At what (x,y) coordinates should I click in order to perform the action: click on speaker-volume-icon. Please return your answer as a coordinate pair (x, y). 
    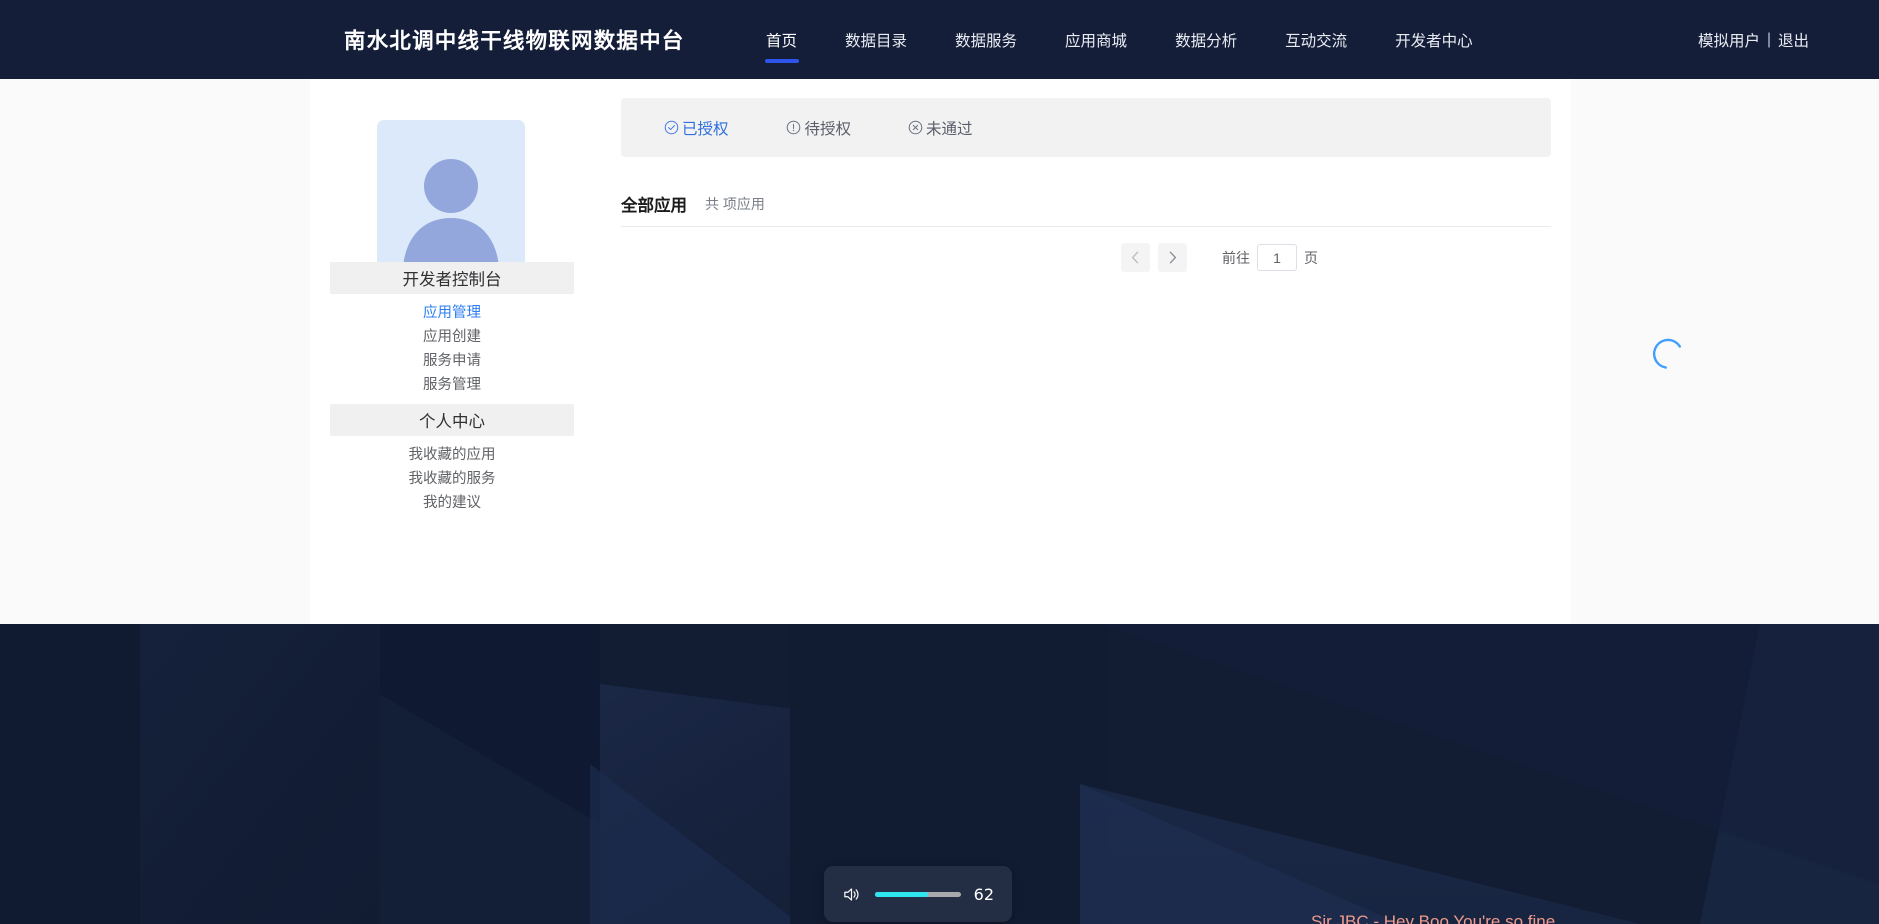
    Looking at the image, I should click on (851, 894).